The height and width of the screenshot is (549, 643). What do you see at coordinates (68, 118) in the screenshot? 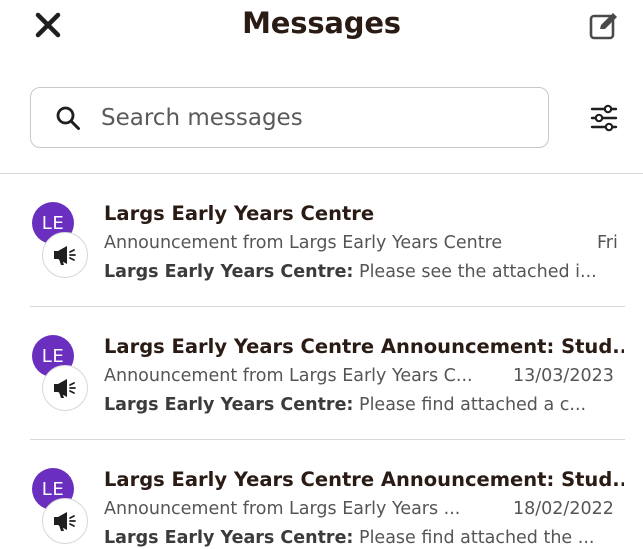
I see `search-icon` at bounding box center [68, 118].